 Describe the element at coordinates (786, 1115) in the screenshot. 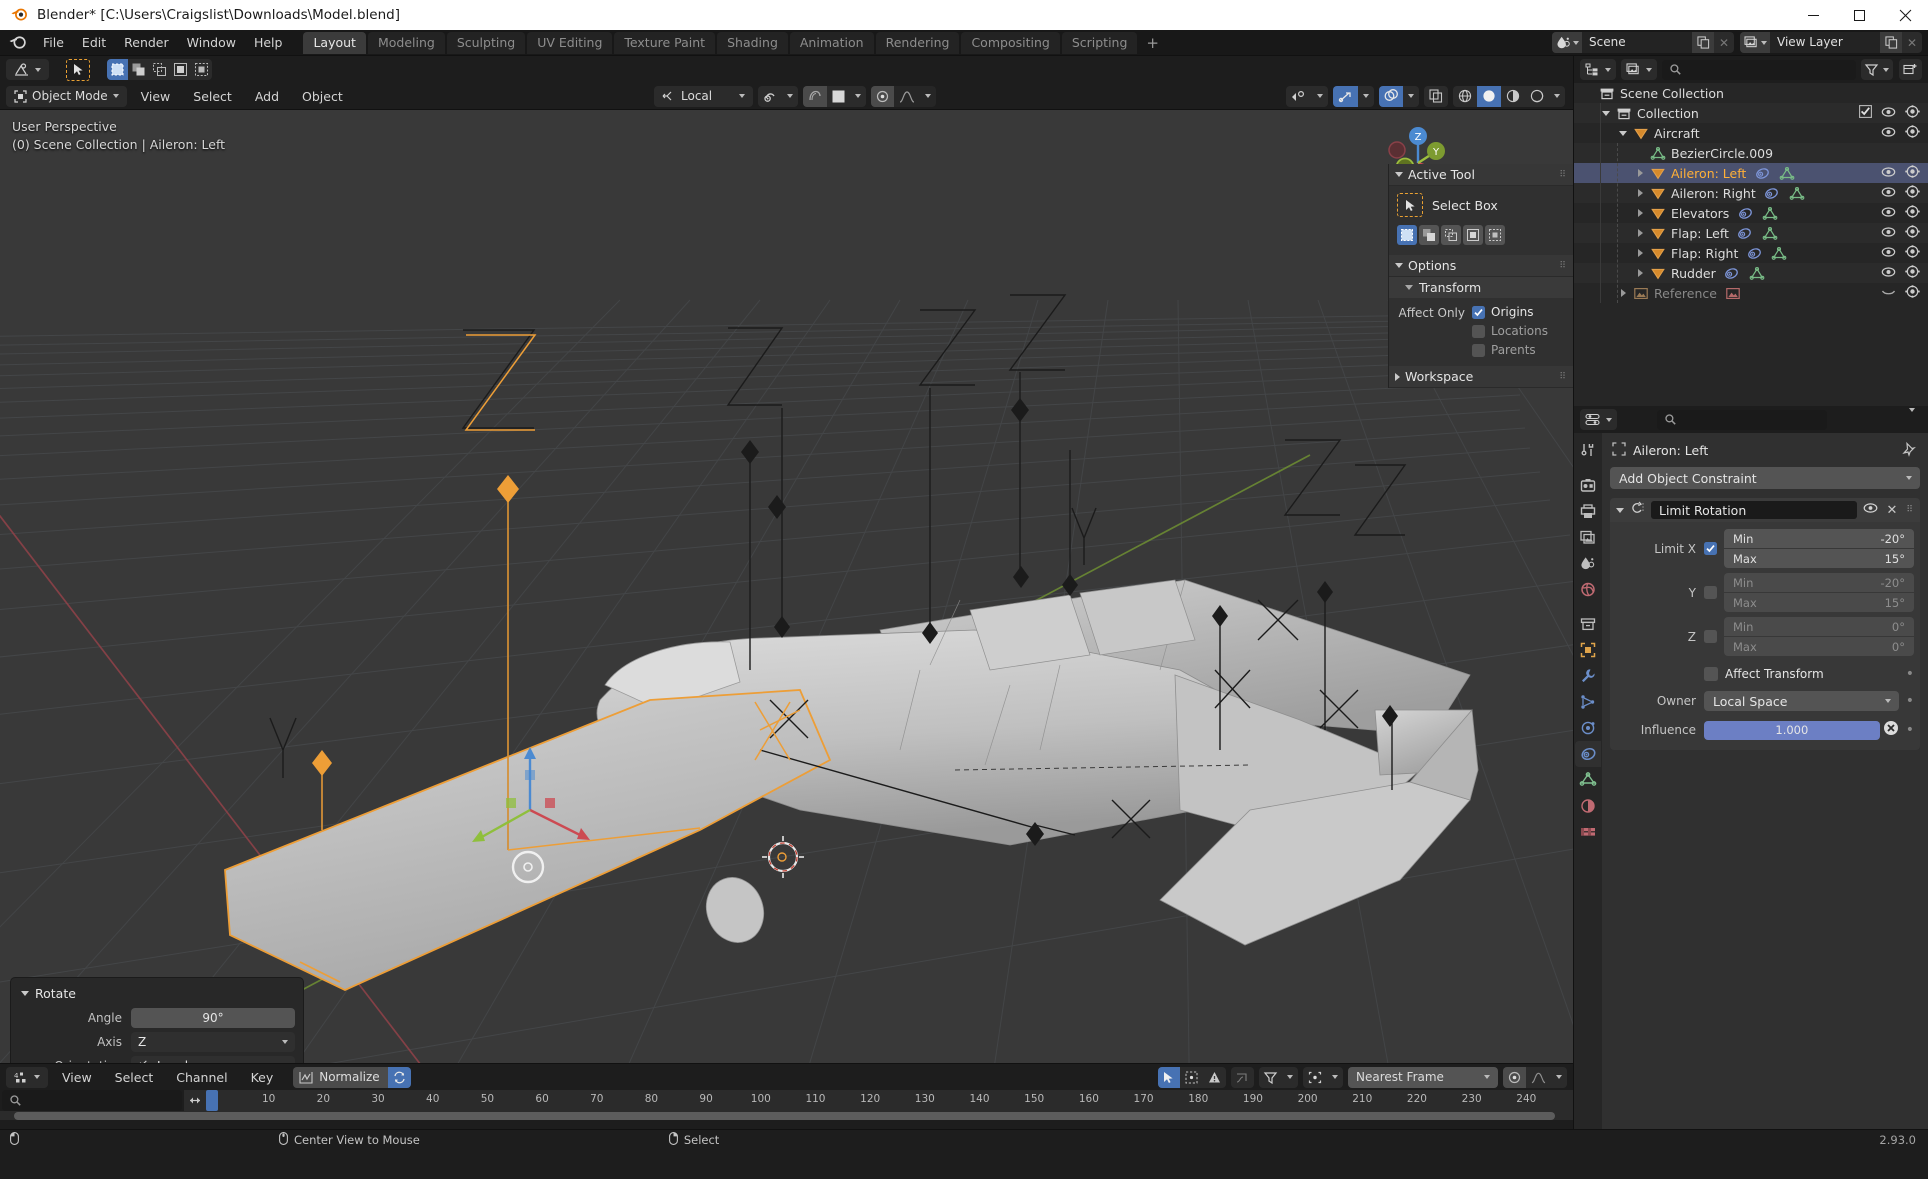

I see `dope-sheet-scrollbar` at that location.